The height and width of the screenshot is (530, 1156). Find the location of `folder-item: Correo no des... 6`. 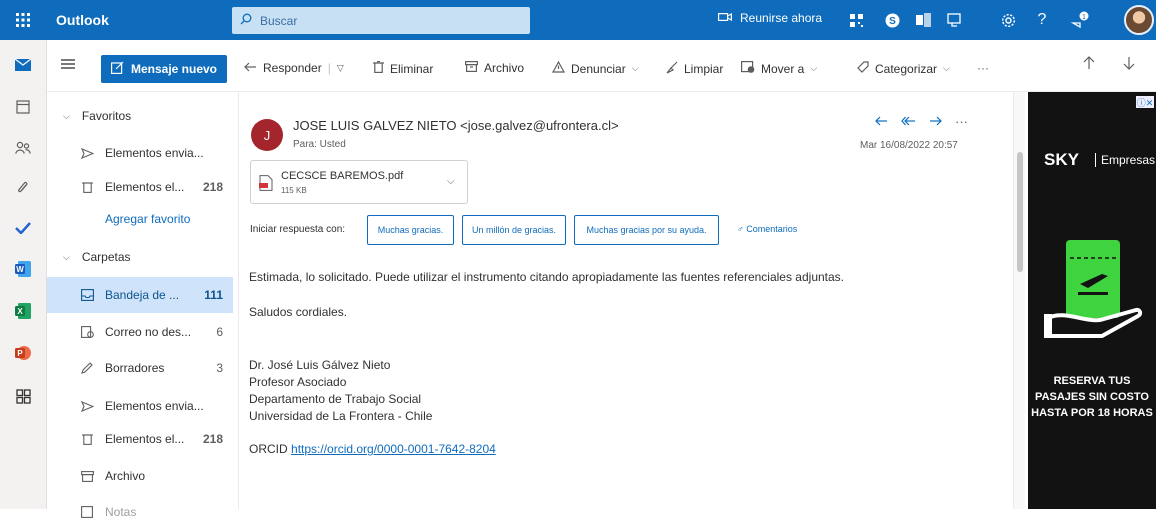

folder-item: Correo no des... 6 is located at coordinates (140, 332).